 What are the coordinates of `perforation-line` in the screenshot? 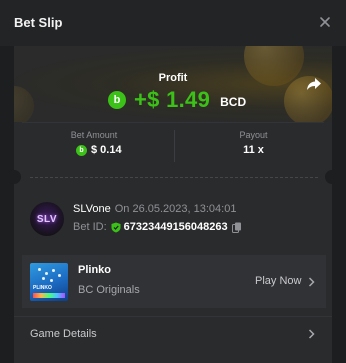 It's located at (174, 177).